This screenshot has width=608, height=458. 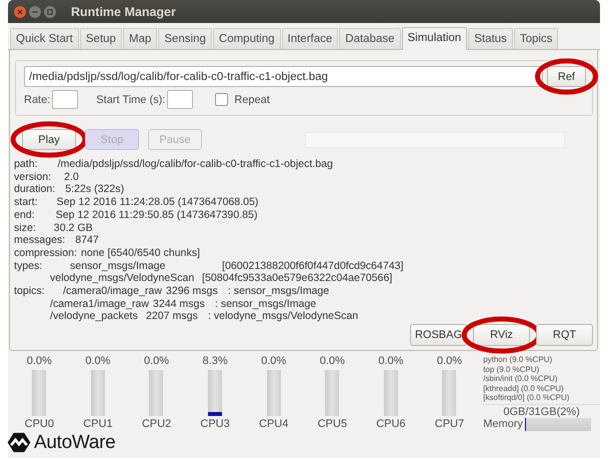 I want to click on logo-text: AutoWare, so click(x=75, y=442).